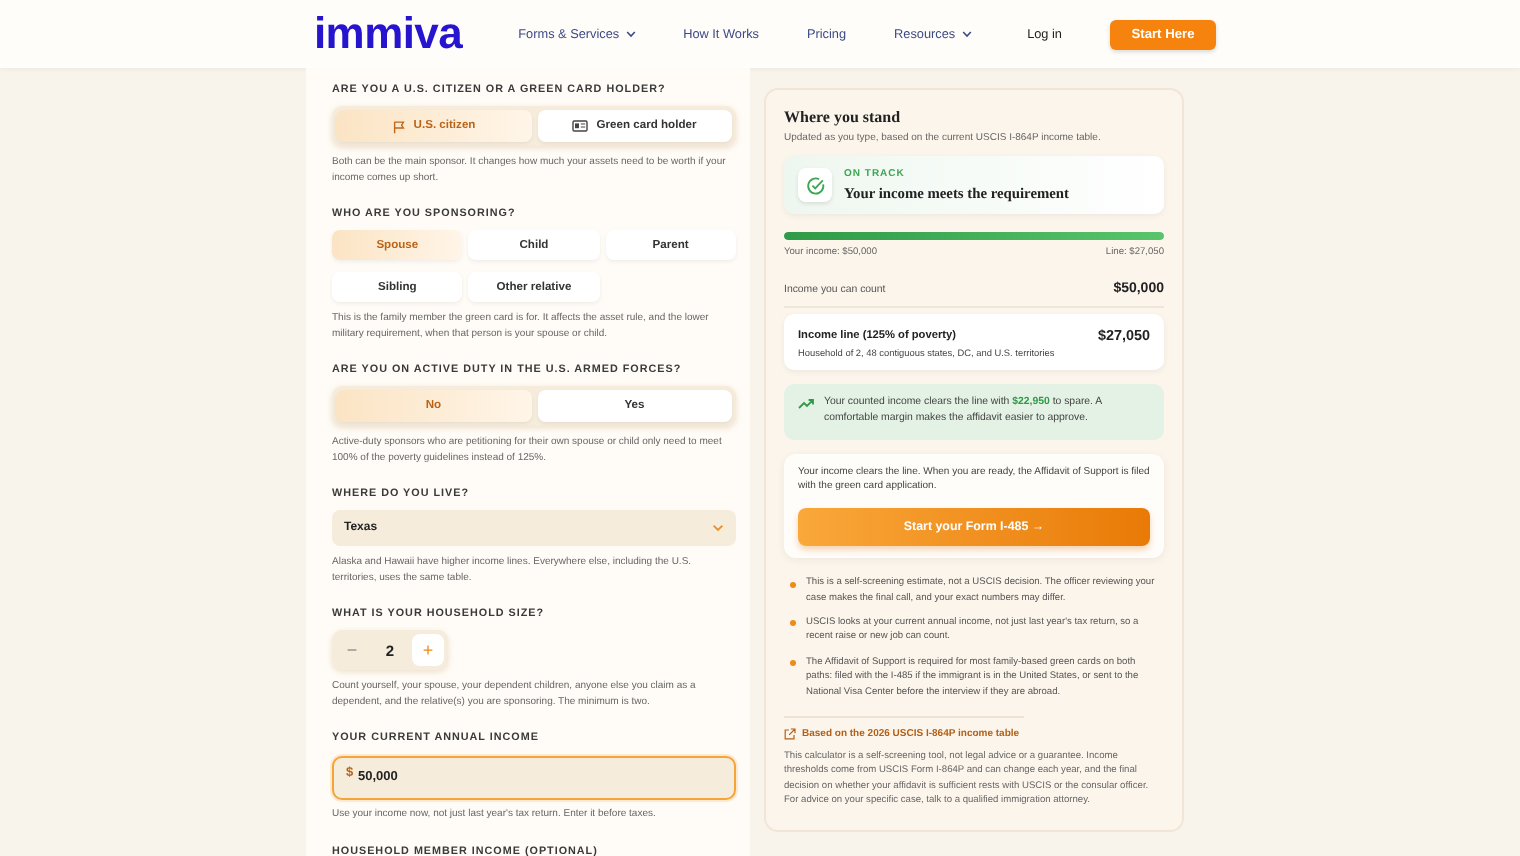 The width and height of the screenshot is (1520, 856). Describe the element at coordinates (718, 528) in the screenshot. I see `chevron-icon` at that location.